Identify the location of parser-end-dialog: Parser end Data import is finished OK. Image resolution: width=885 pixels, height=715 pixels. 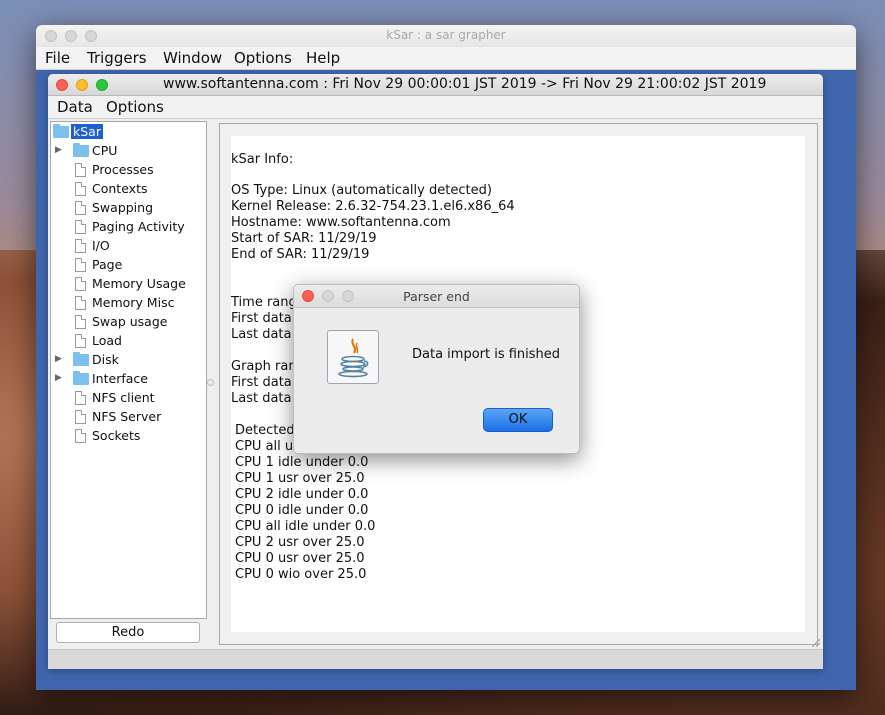
(436, 369).